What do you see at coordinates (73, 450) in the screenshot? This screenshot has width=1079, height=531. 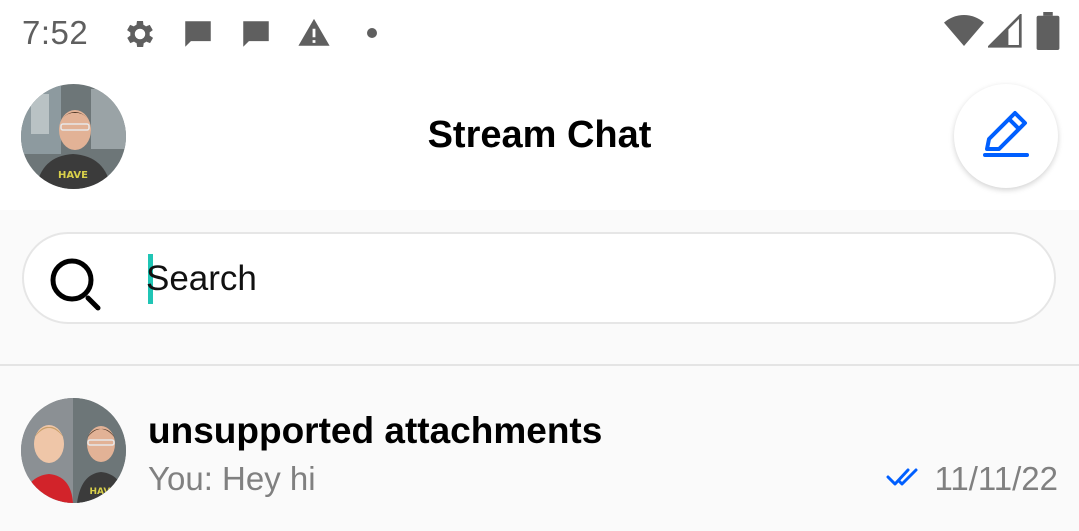 I see `channel-avatar: HAVE` at bounding box center [73, 450].